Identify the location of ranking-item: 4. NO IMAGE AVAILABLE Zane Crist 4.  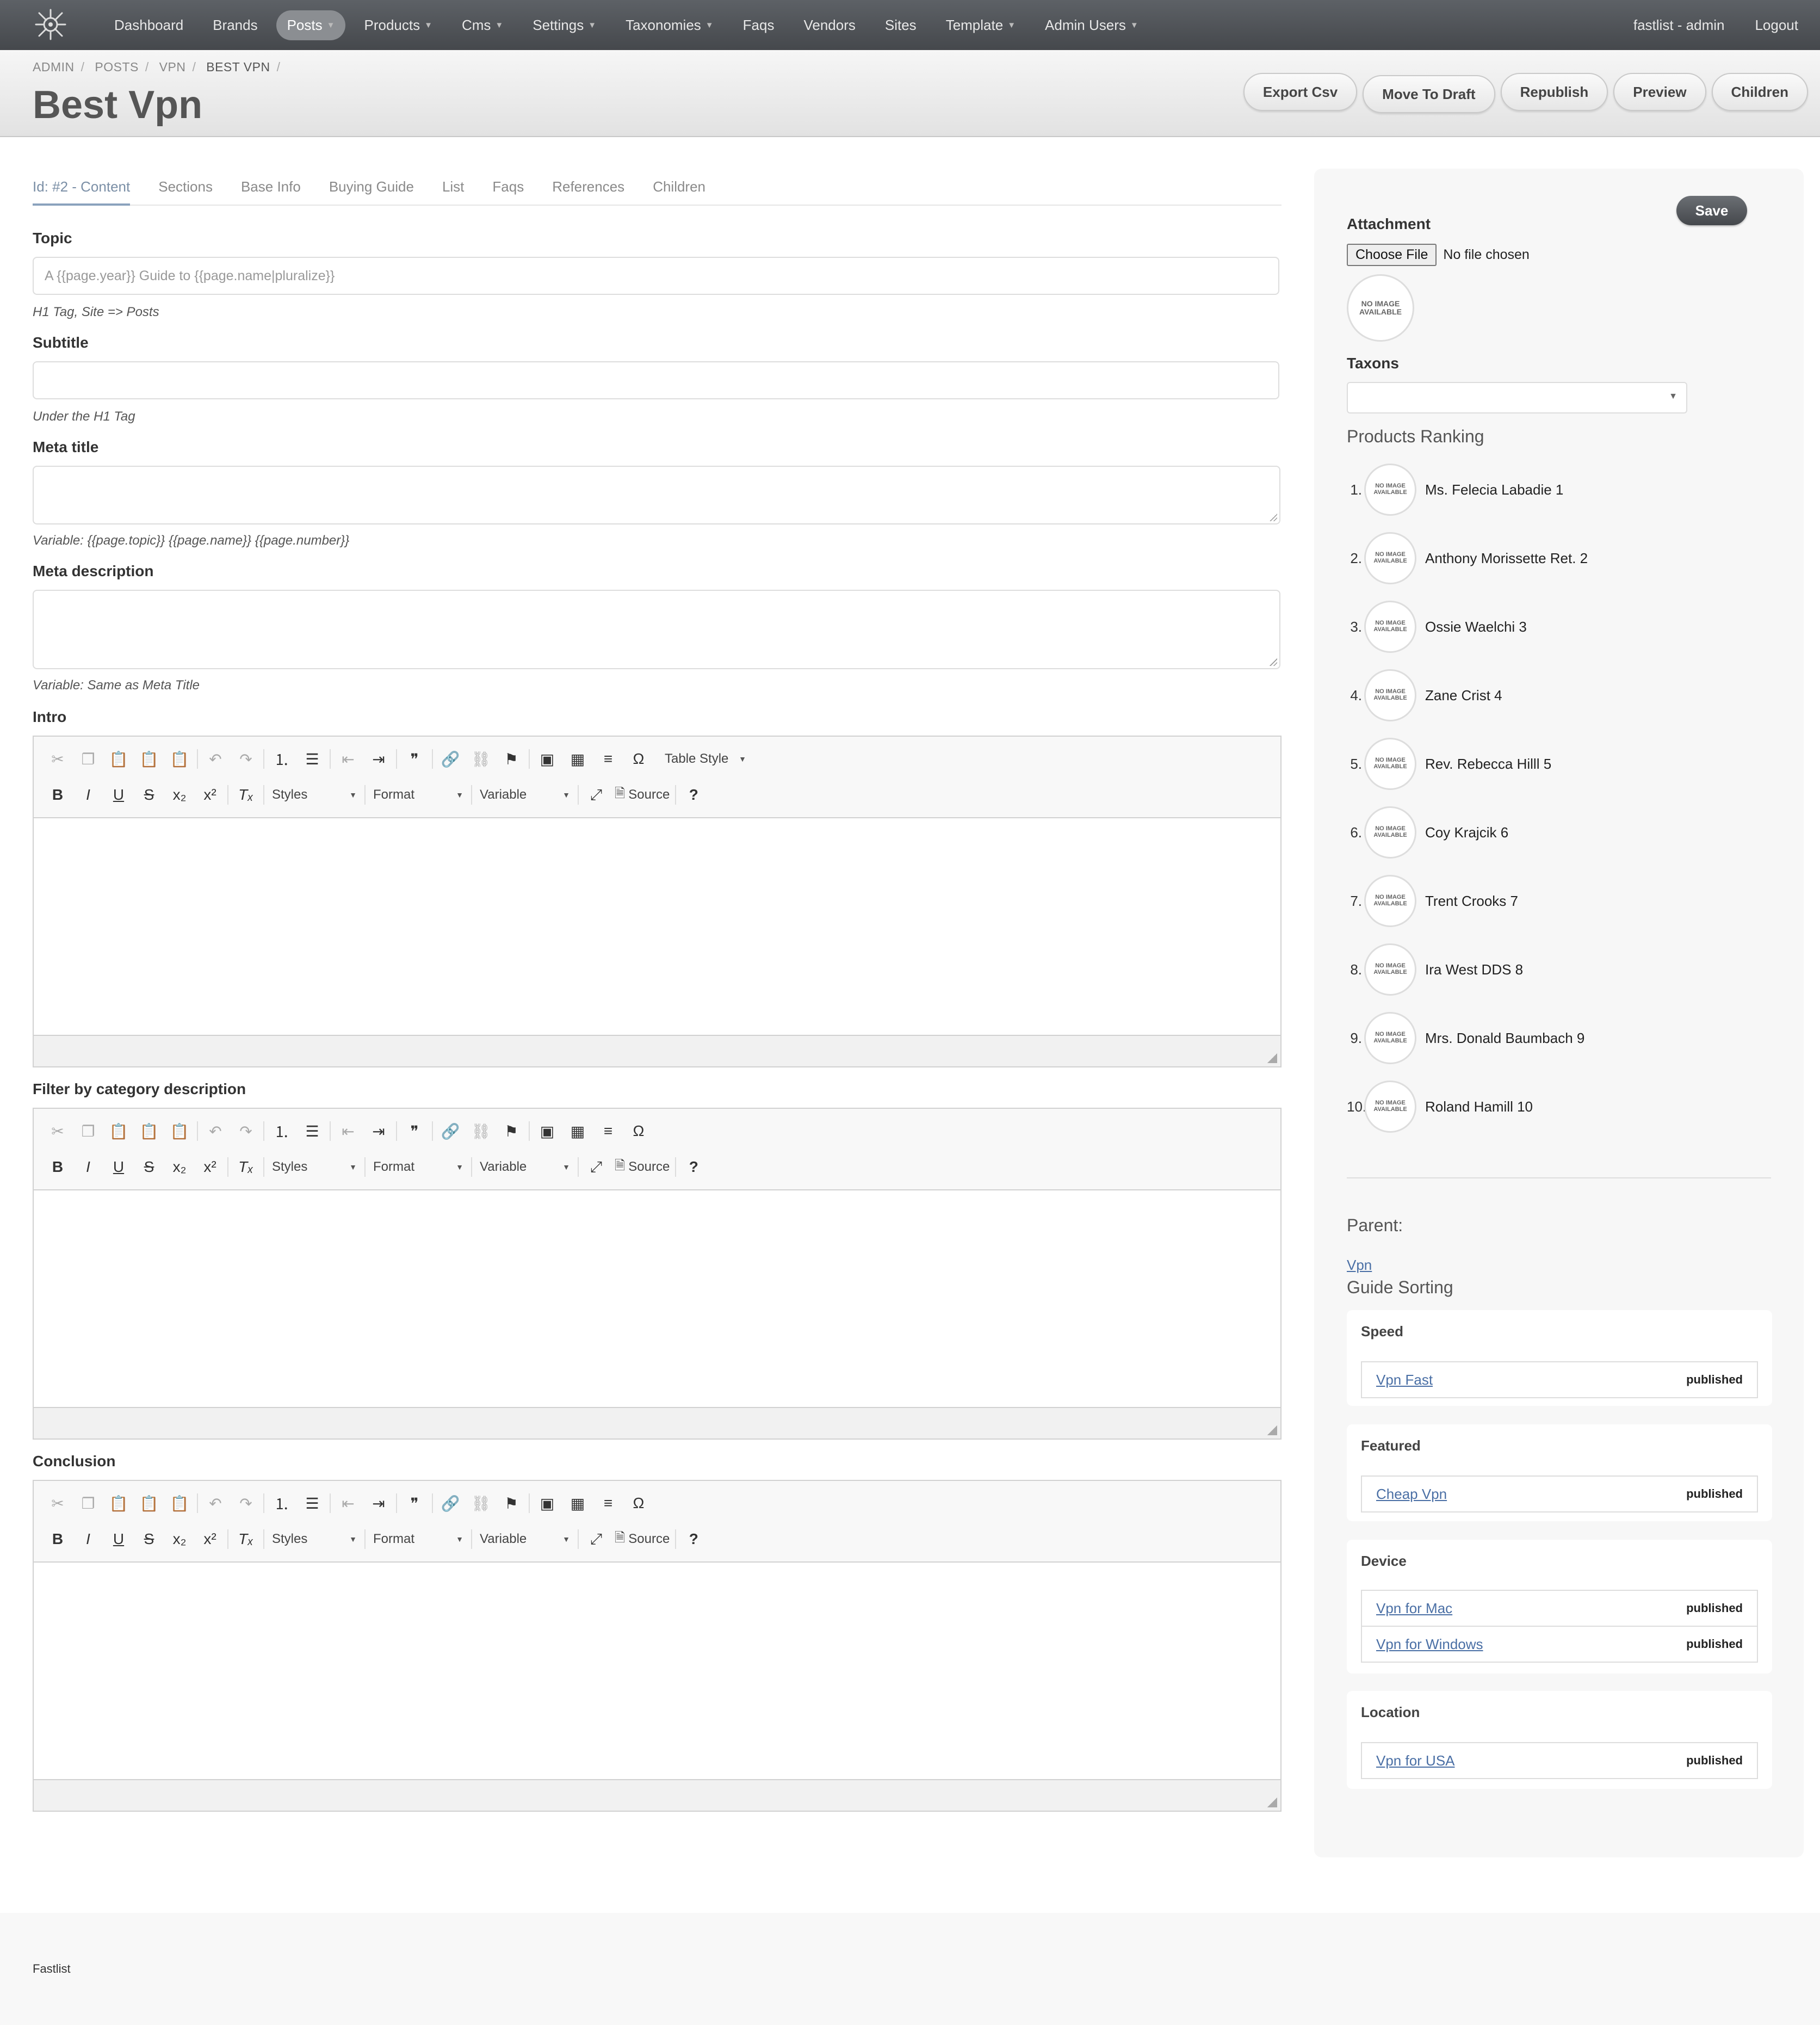
(1424, 695).